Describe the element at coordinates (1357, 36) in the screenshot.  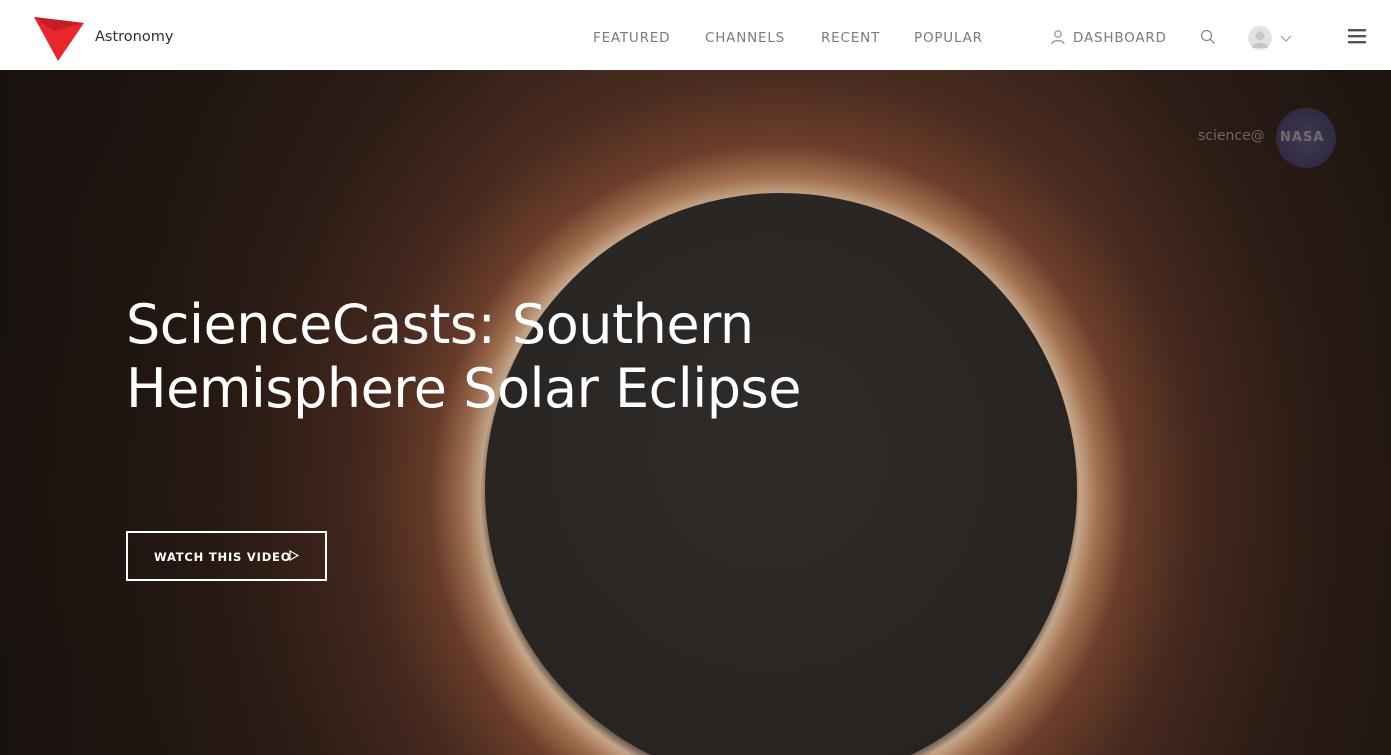
I see `hamburger-menu-icon` at that location.